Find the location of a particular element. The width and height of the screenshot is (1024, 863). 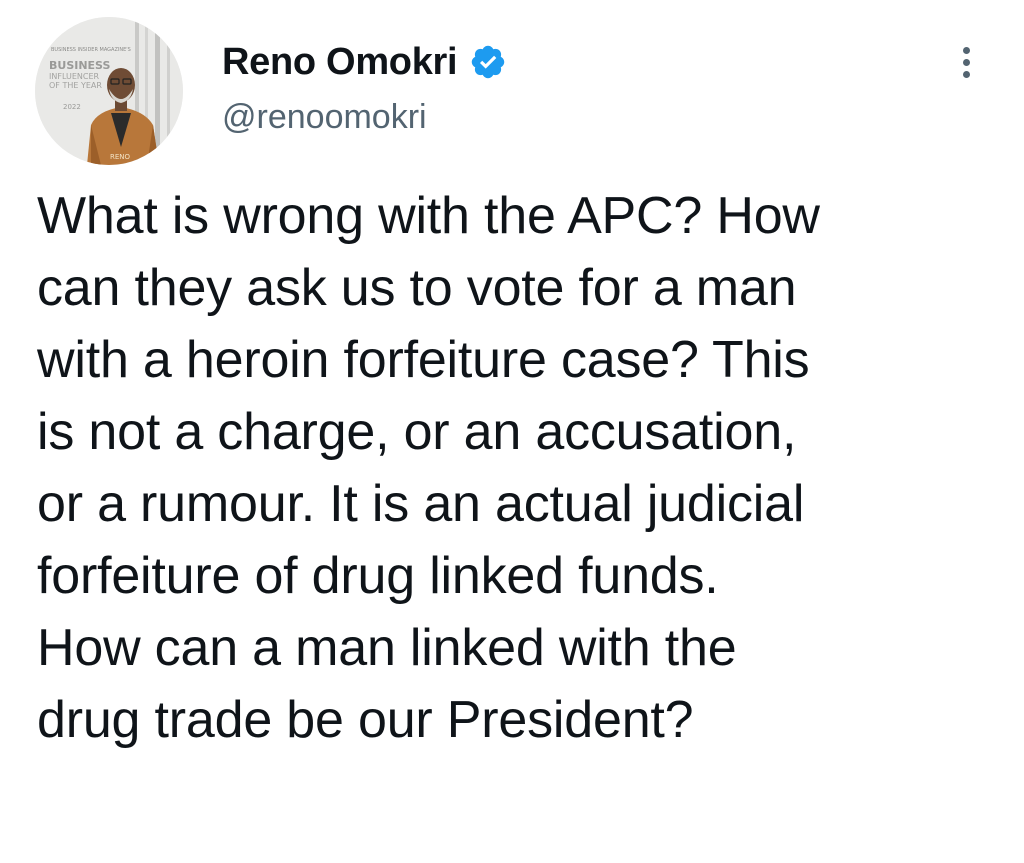

author-display-name: Reno Omokri is located at coordinates (340, 62).